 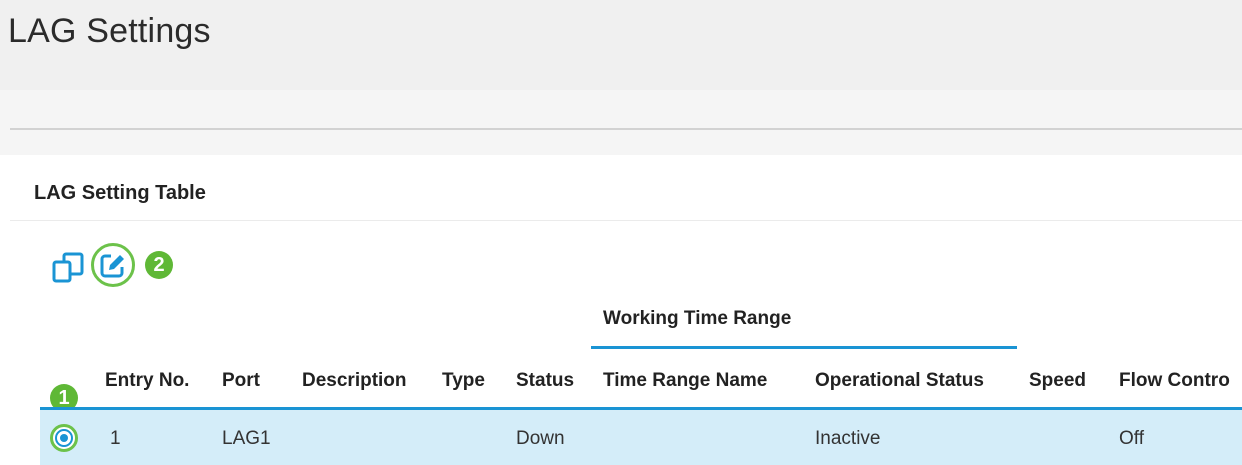 I want to click on step-2-badge: 2, so click(x=159, y=265).